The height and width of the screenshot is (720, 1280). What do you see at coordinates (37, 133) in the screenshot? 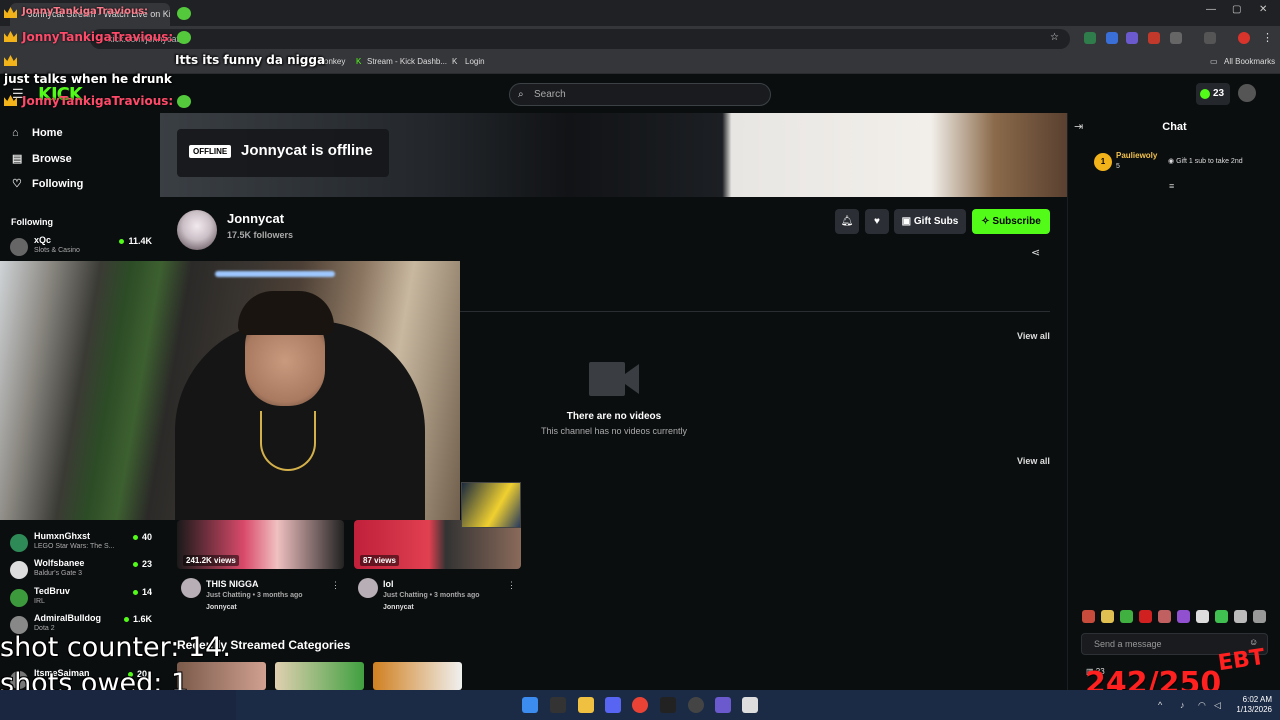
I see `sidebar-item-home: ⌂ Home` at bounding box center [37, 133].